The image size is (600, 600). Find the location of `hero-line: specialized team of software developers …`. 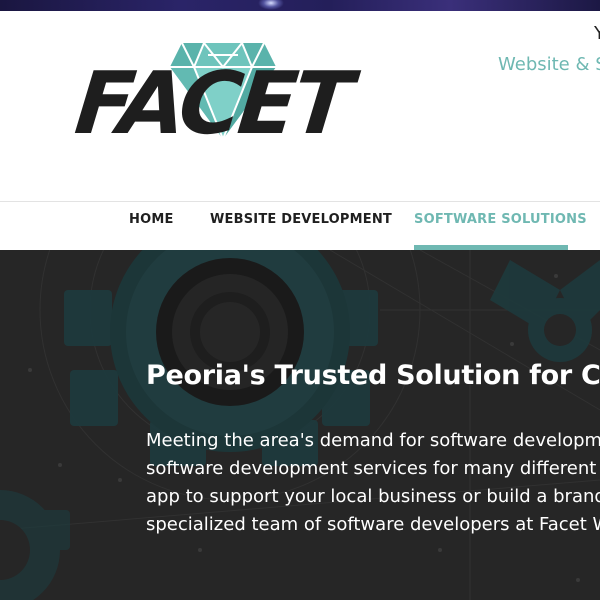

hero-line: specialized team of software developers … is located at coordinates (373, 524).